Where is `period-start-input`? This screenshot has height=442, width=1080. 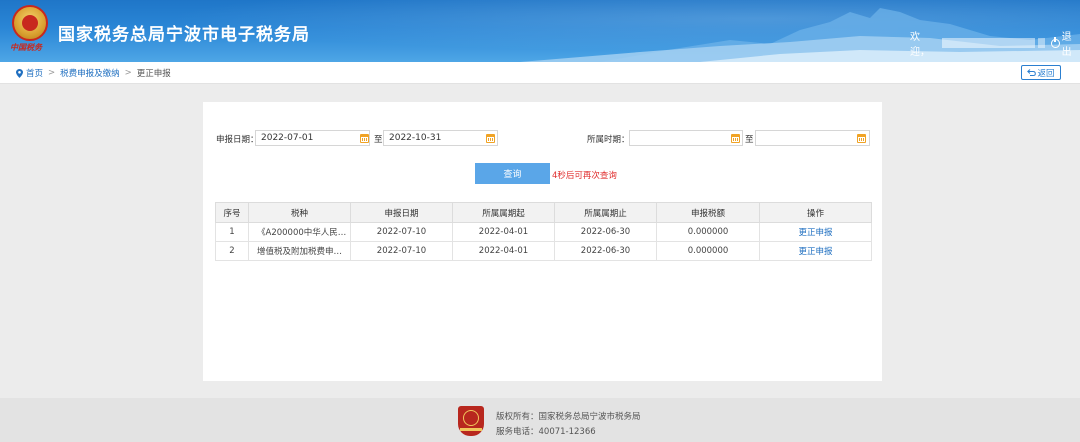
period-start-input is located at coordinates (686, 138).